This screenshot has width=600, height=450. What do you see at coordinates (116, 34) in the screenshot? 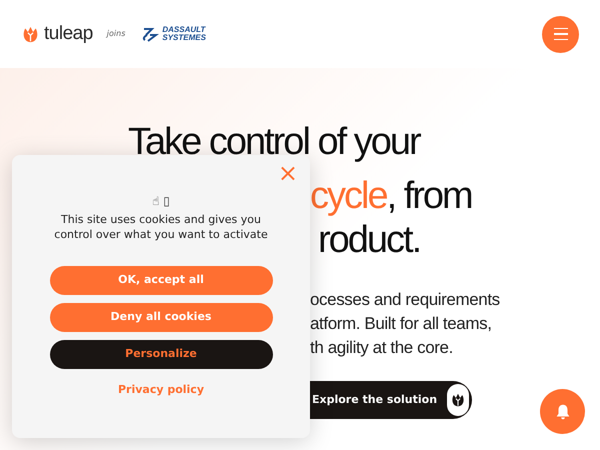
I see `joins-text: joins` at bounding box center [116, 34].